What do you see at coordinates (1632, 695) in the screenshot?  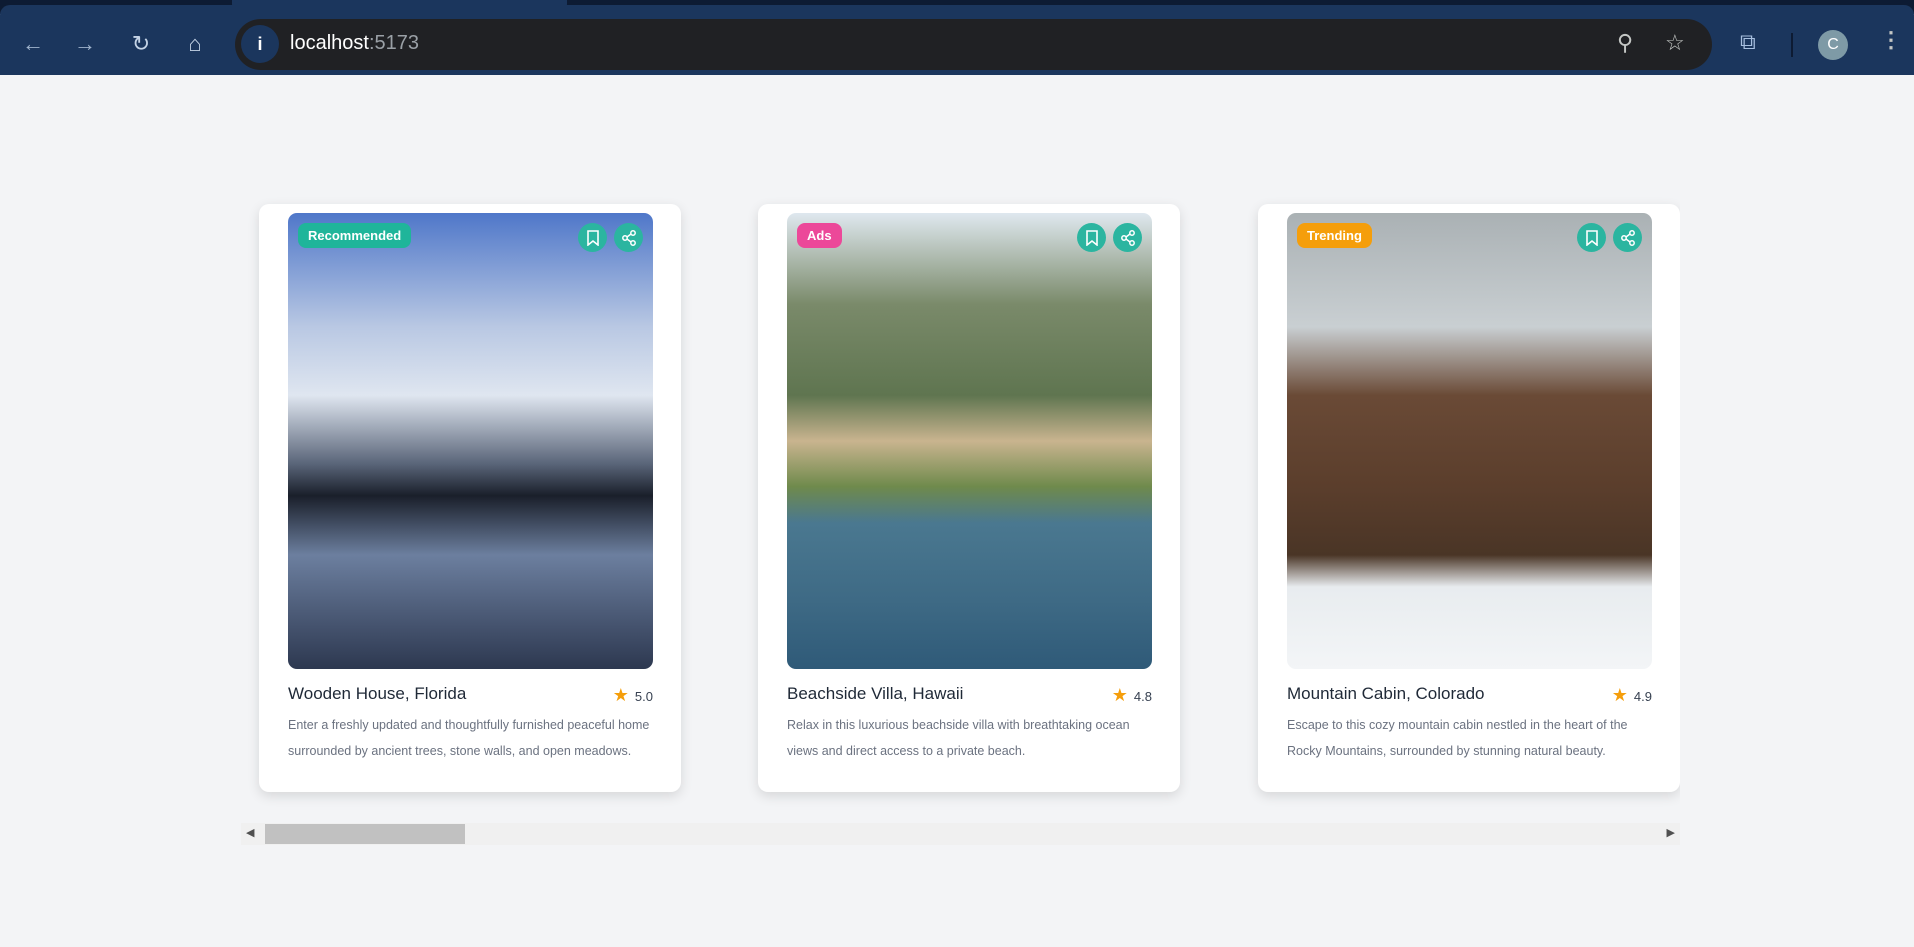 I see `rating: ★ 4.9` at bounding box center [1632, 695].